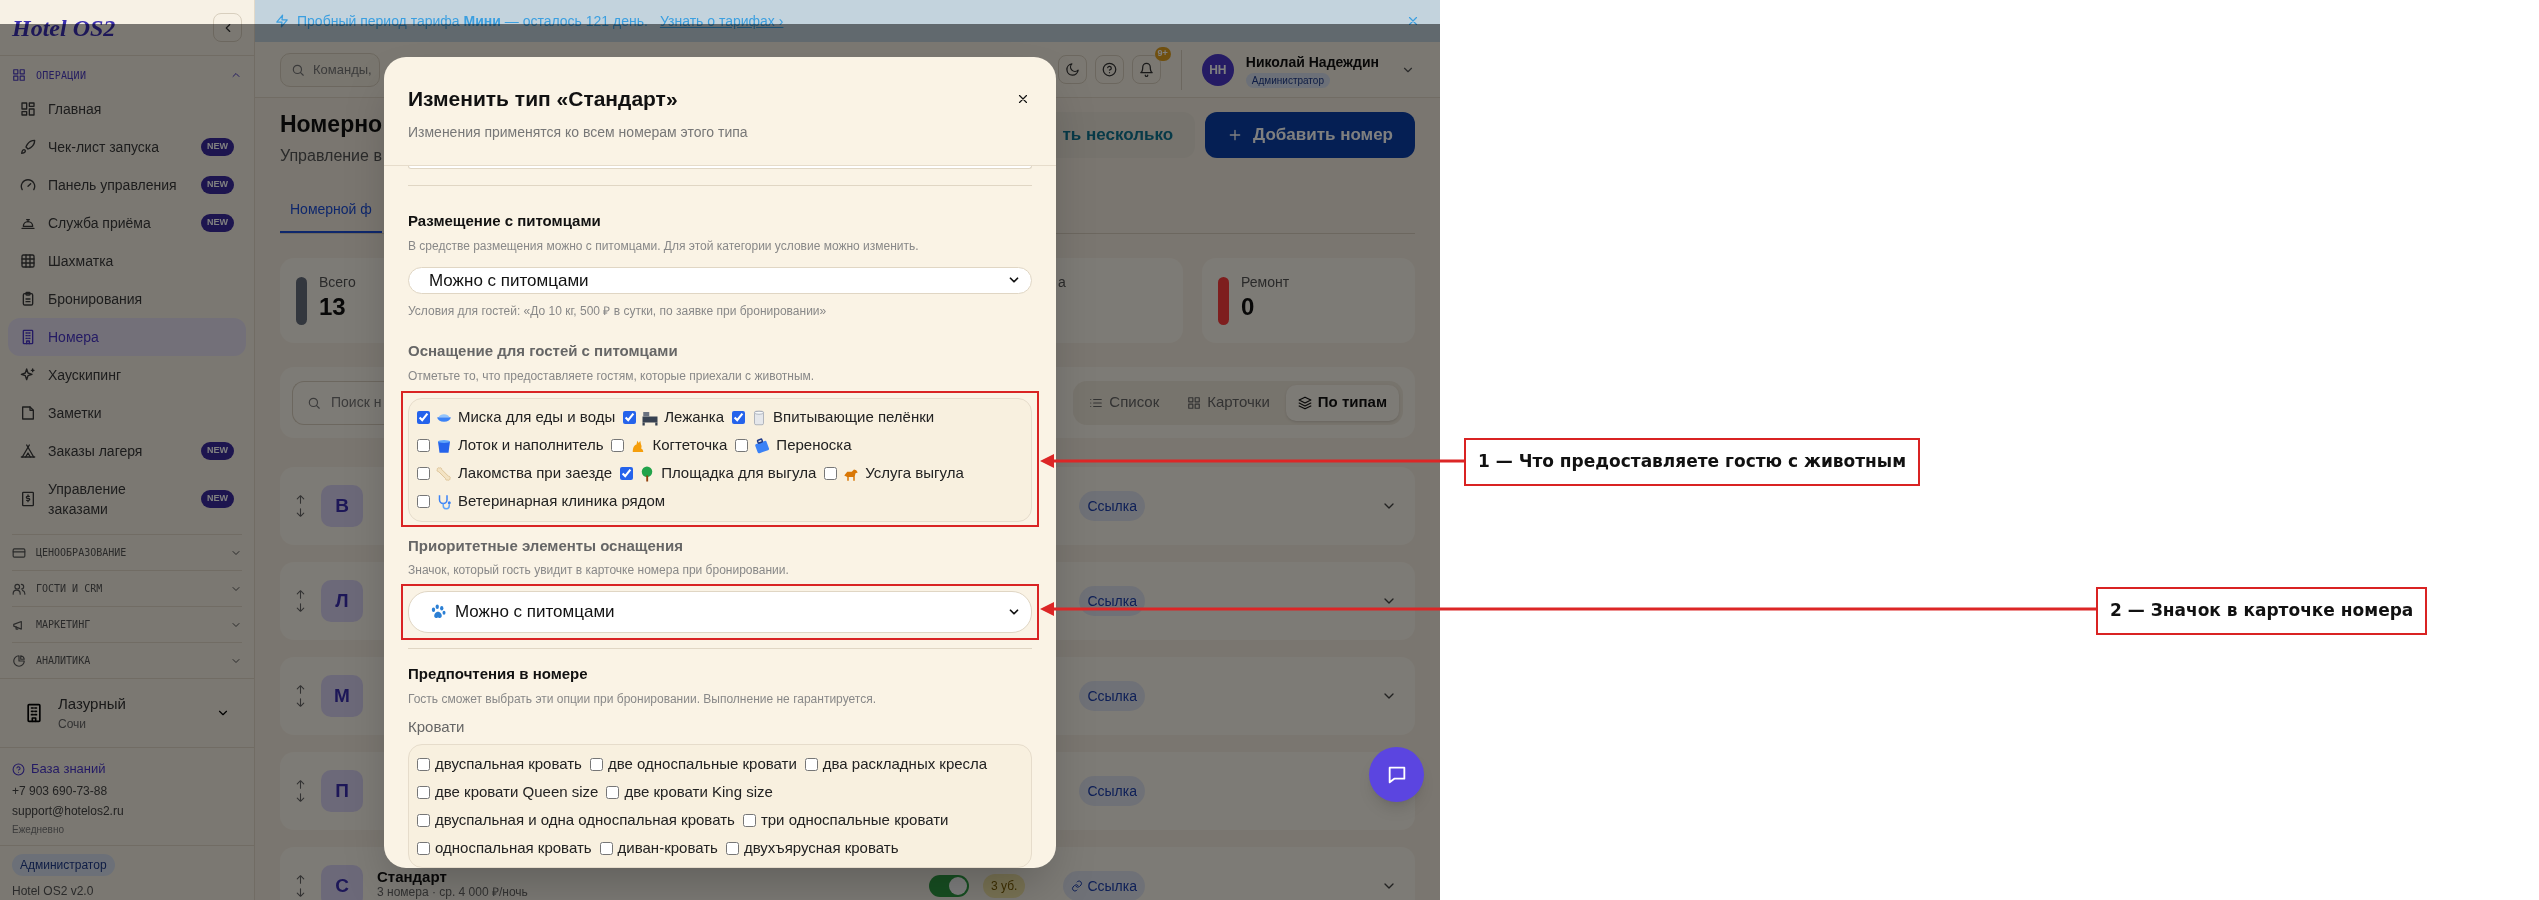 This screenshot has width=2539, height=900. What do you see at coordinates (531, 445) in the screenshot?
I see `option-label: Лоток и наполнитель` at bounding box center [531, 445].